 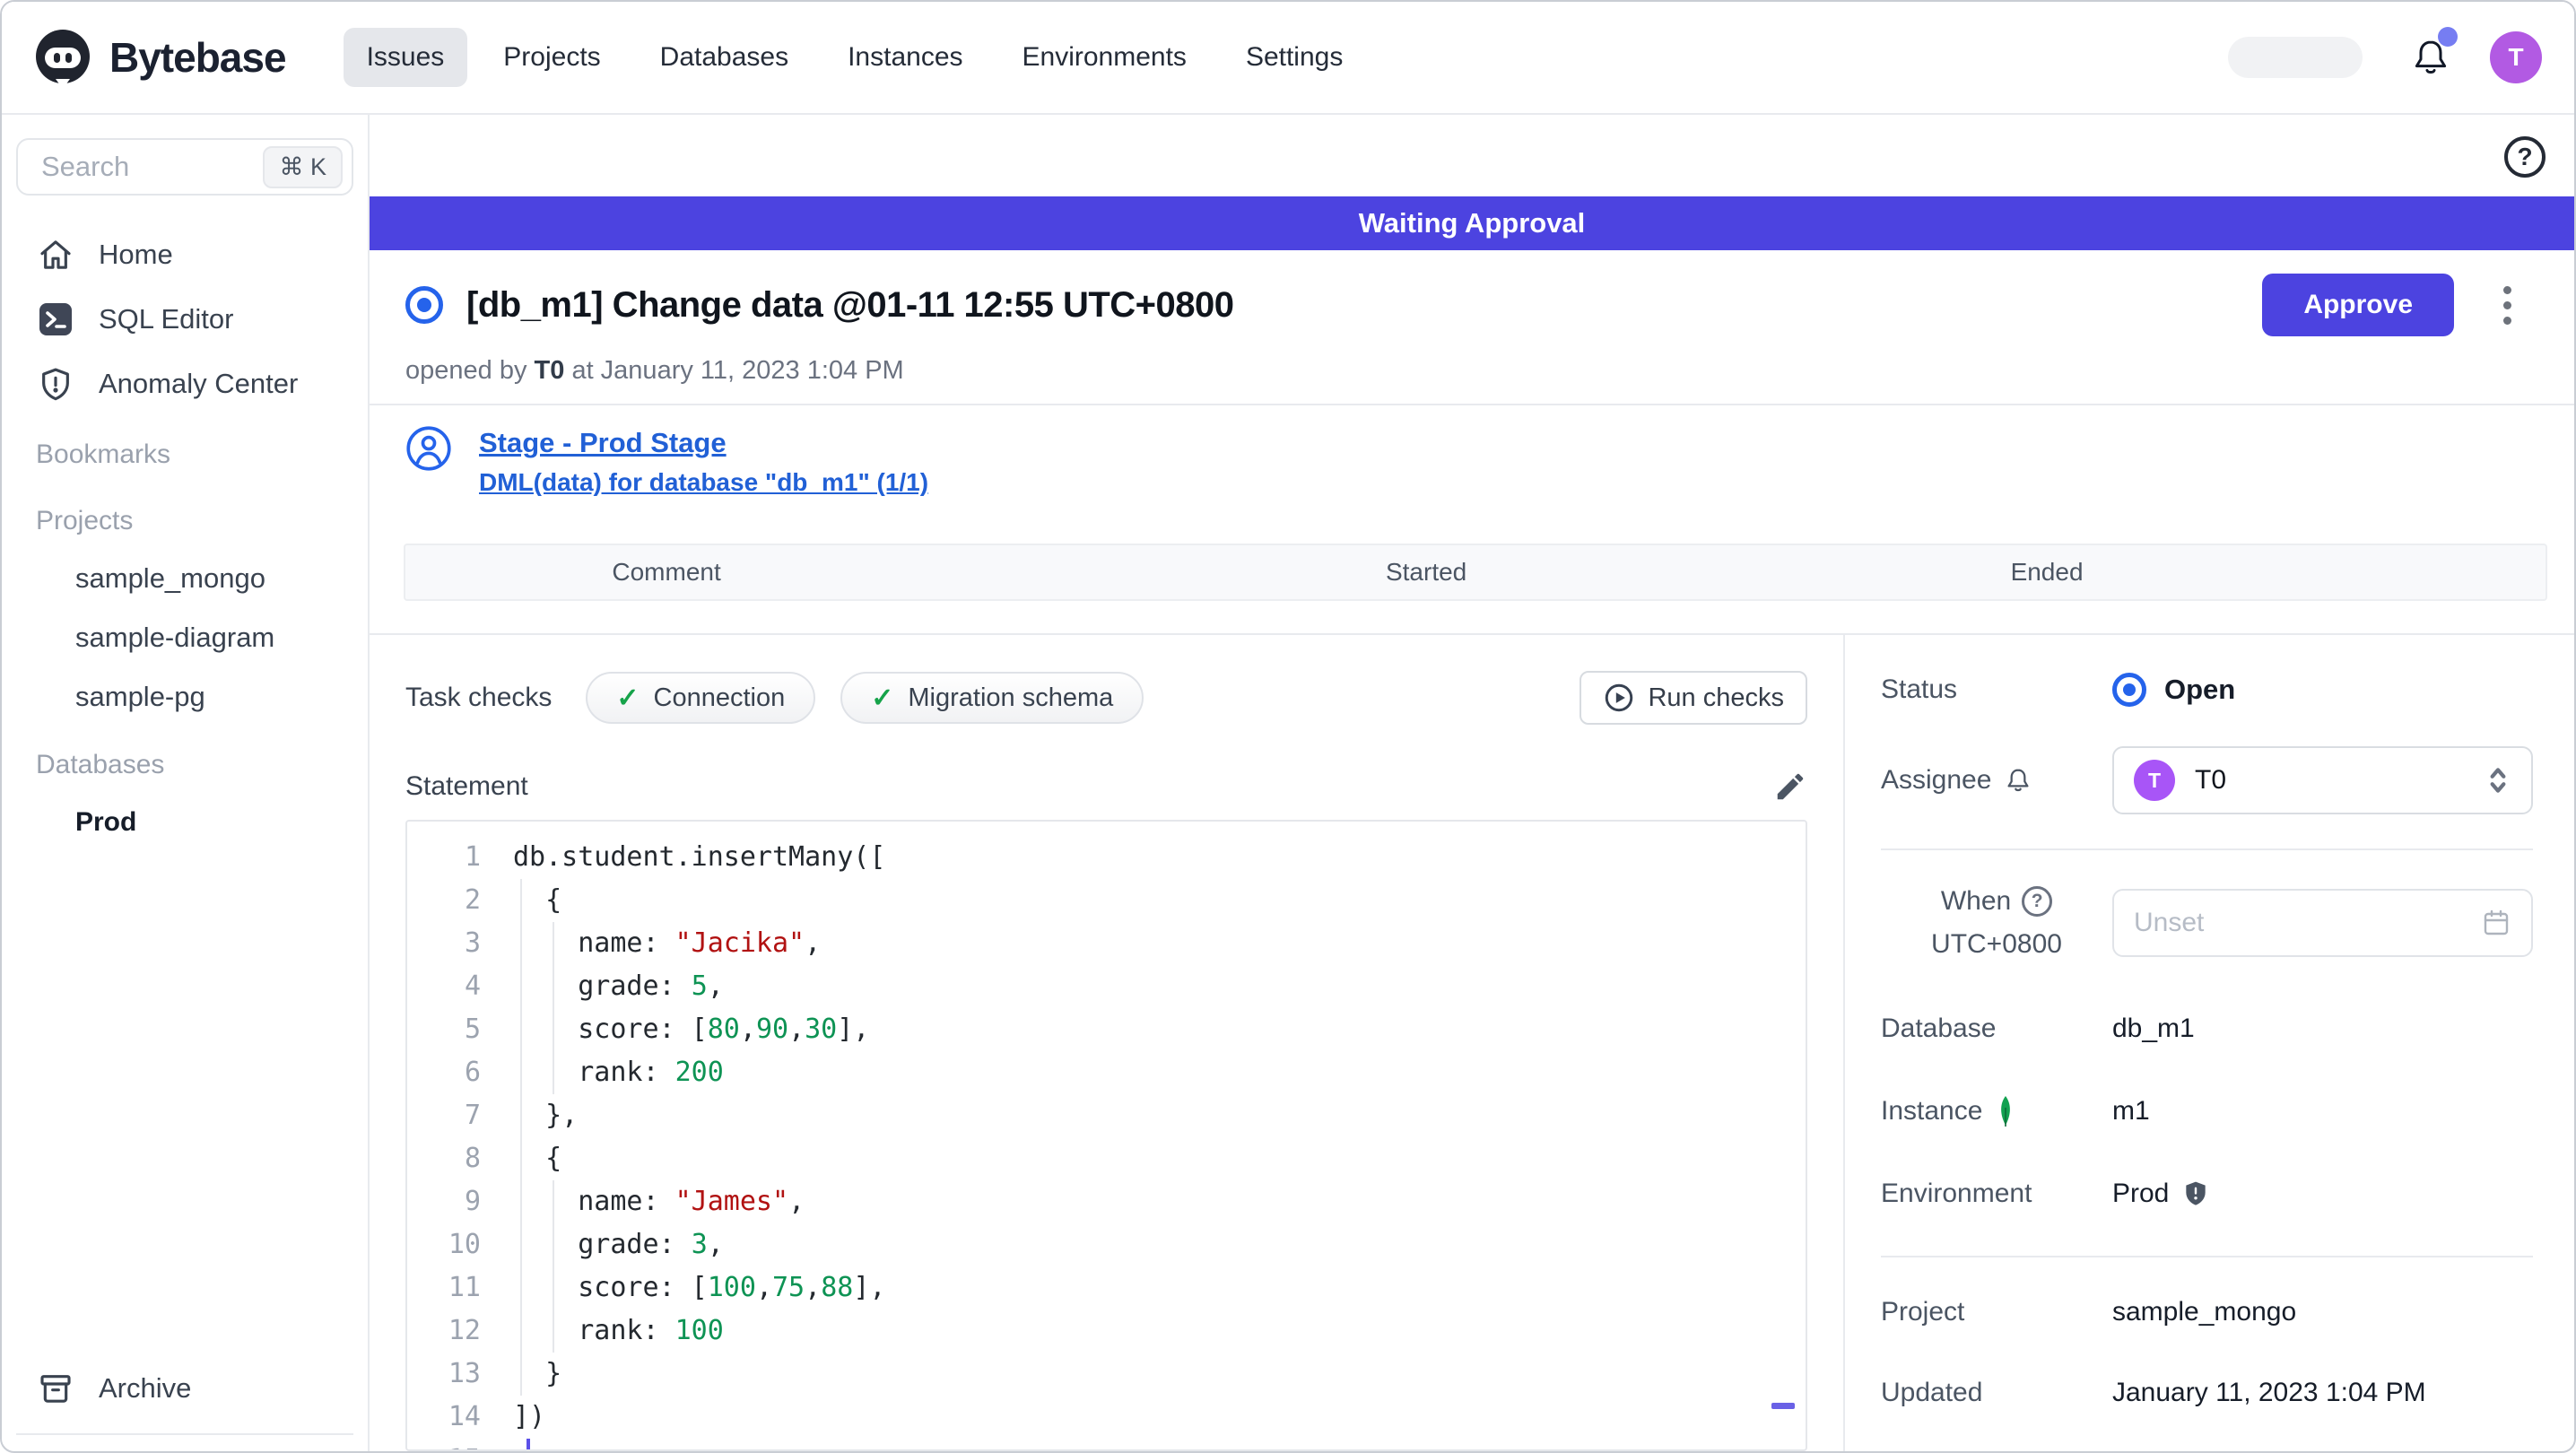 What do you see at coordinates (1790, 787) in the screenshot?
I see `edit-statement-pencil-icon` at bounding box center [1790, 787].